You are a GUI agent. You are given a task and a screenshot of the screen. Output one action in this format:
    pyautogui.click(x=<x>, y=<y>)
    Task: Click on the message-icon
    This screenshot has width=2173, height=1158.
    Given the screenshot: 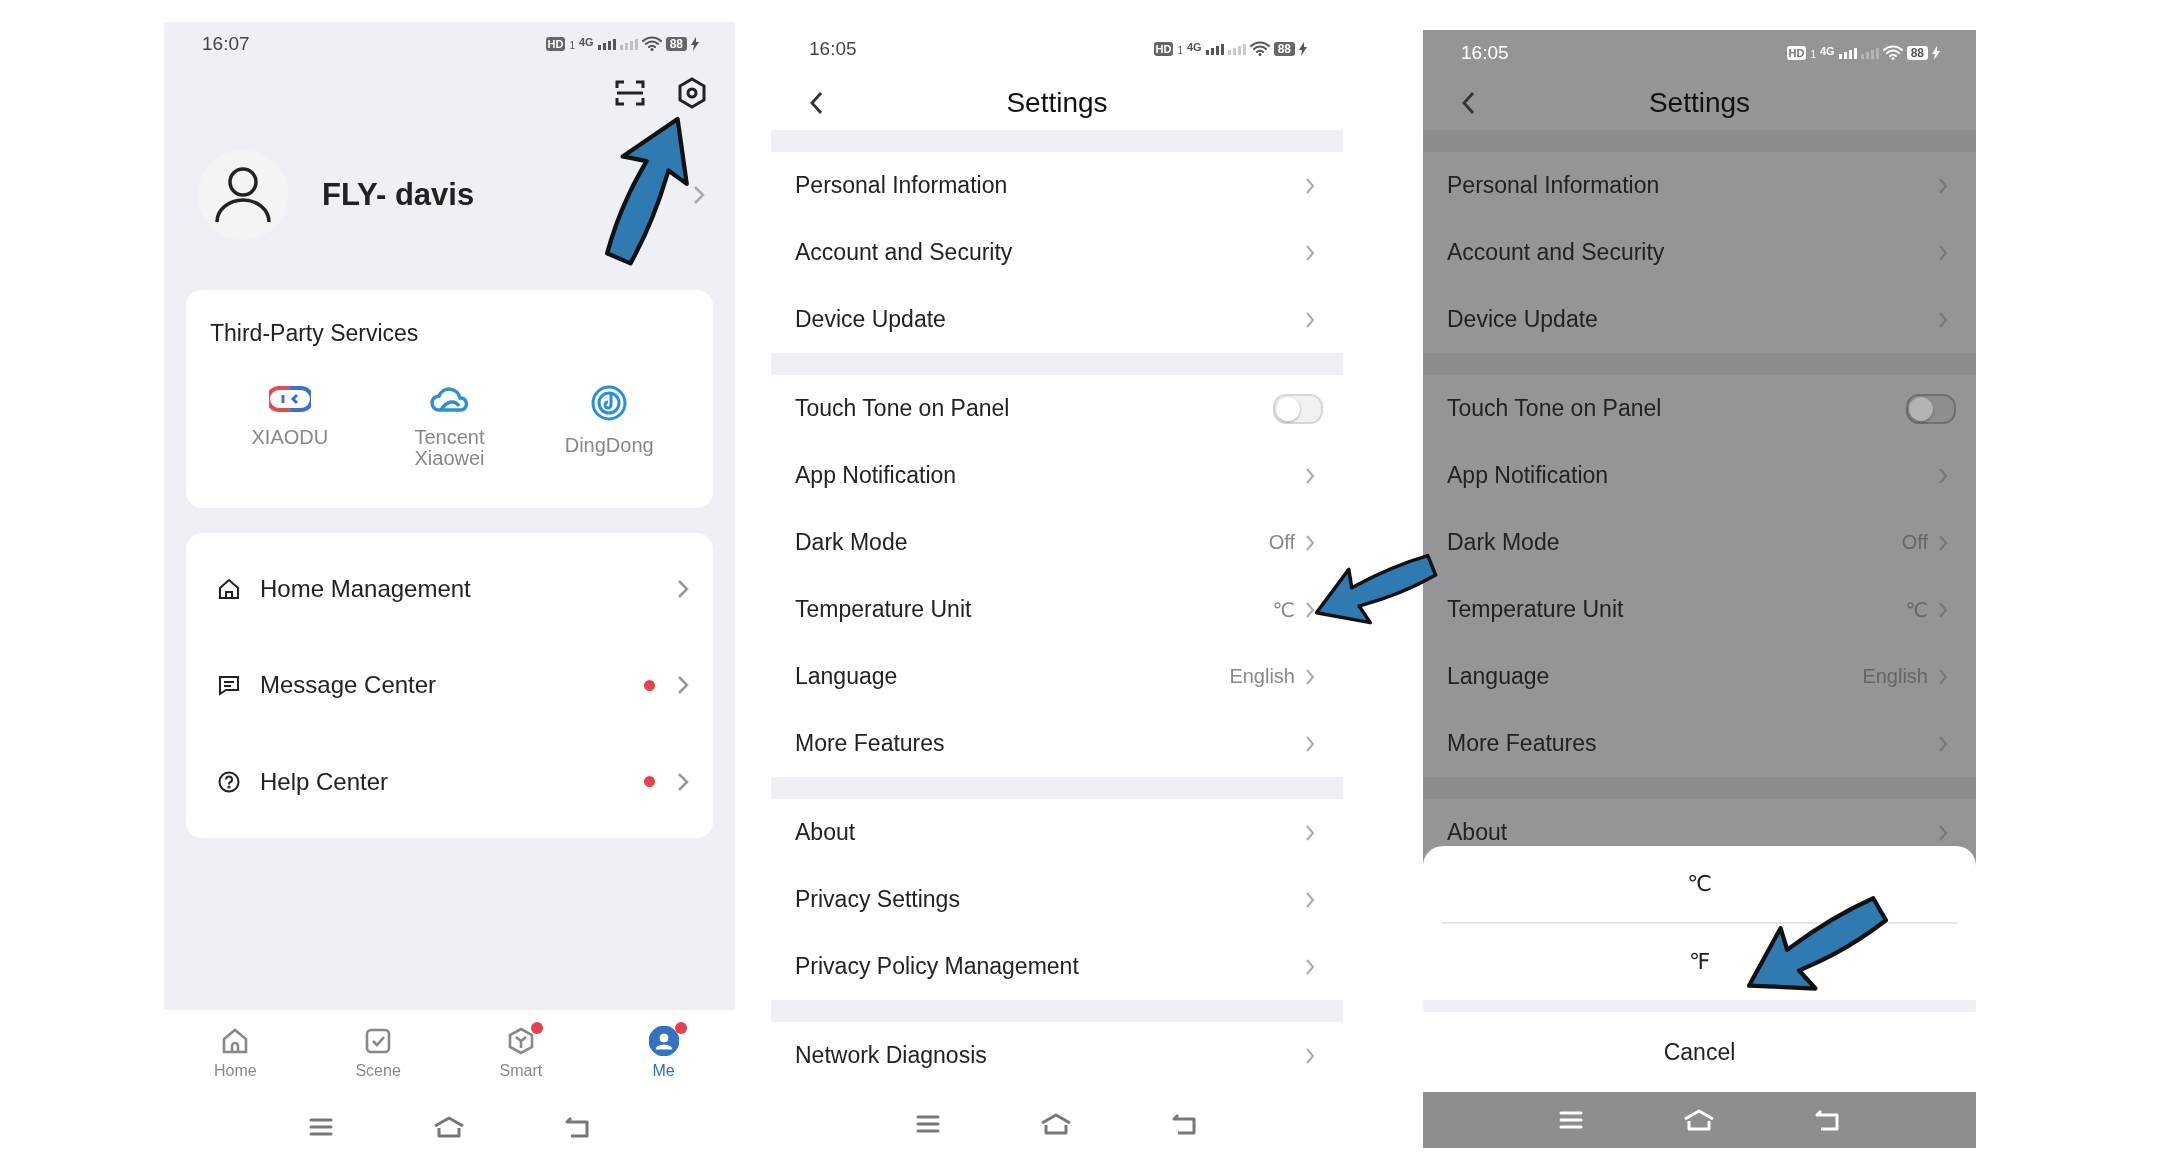 What is the action you would take?
    pyautogui.click(x=229, y=685)
    